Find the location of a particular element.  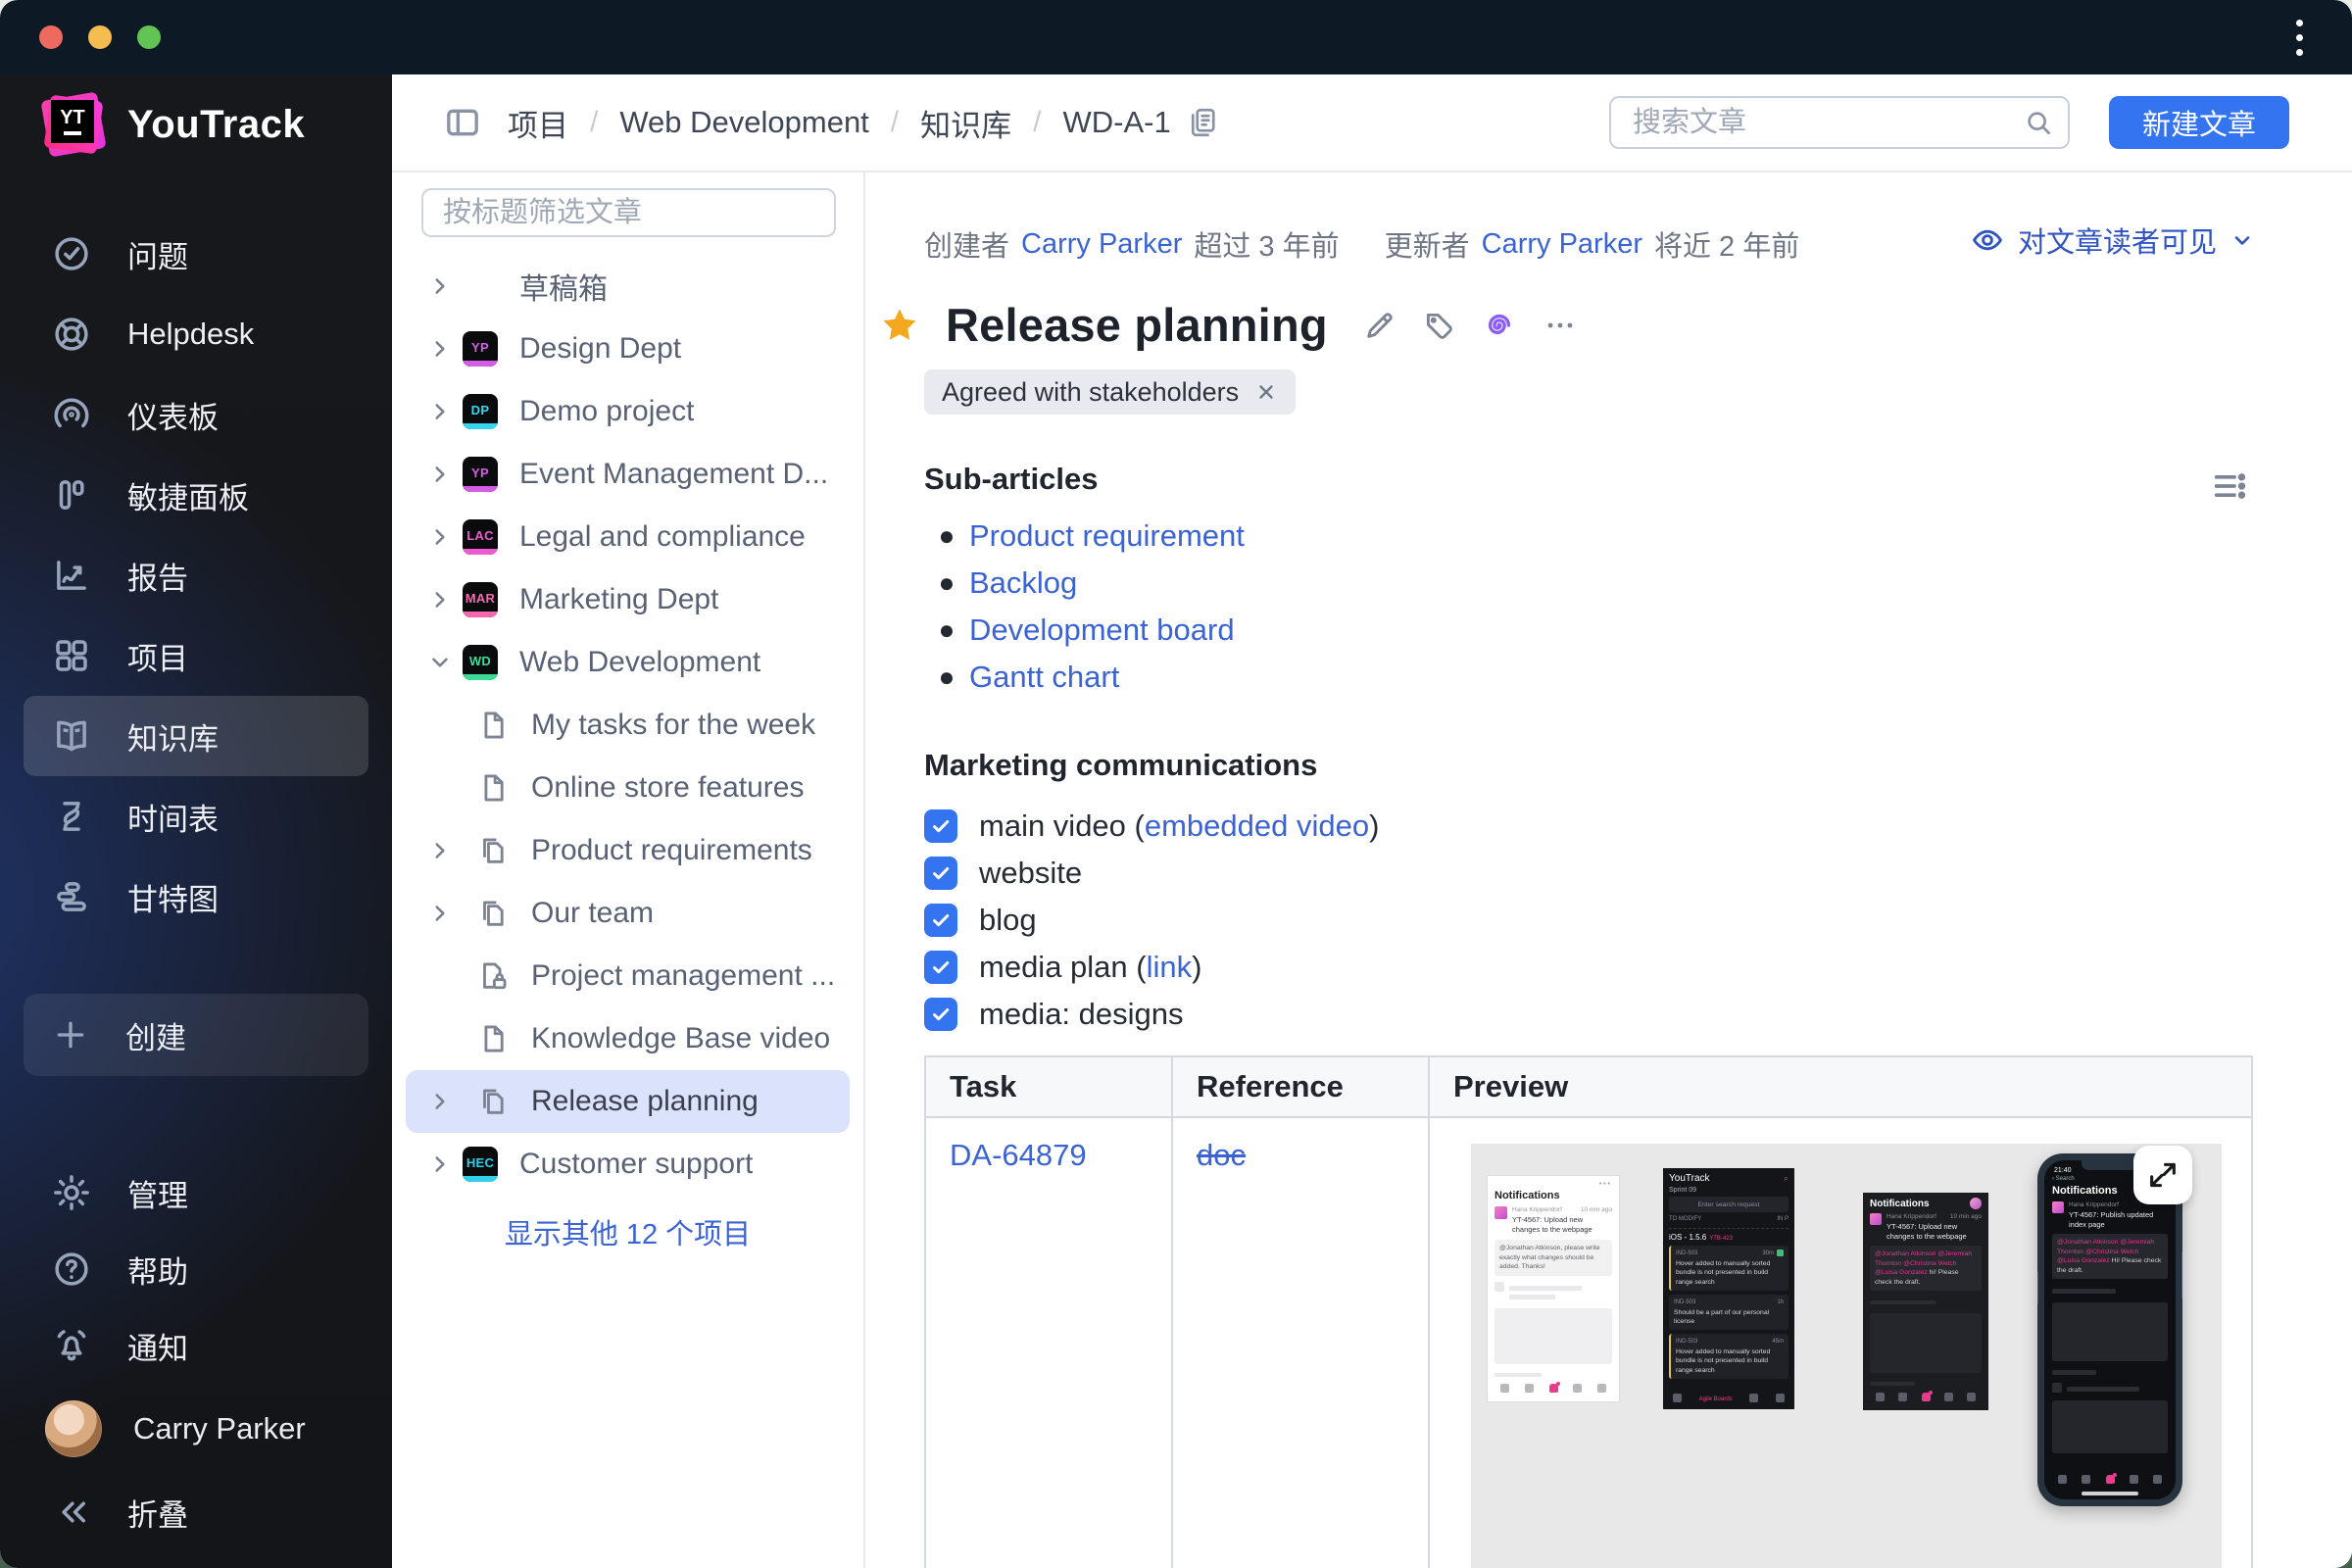

visibility-dropdown: 对文章读者可见 is located at coordinates (2112, 240).